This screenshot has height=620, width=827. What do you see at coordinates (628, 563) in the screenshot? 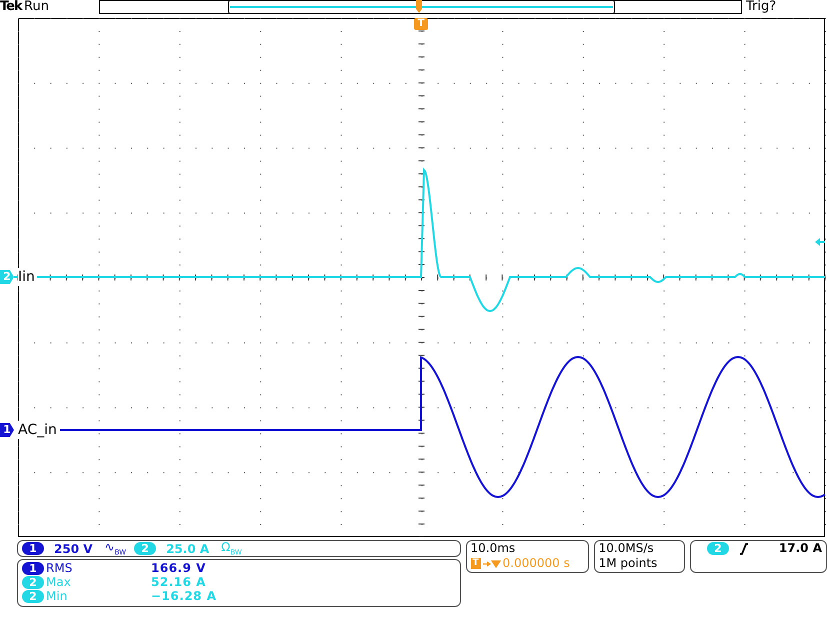
I see `record-length: 1M points` at bounding box center [628, 563].